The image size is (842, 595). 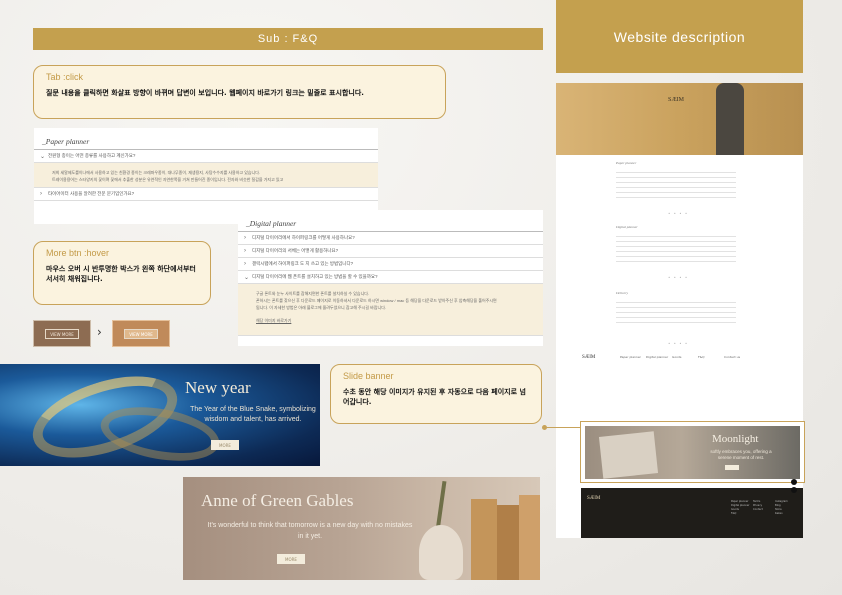 I want to click on callout-title: Tab :click, so click(x=65, y=77).